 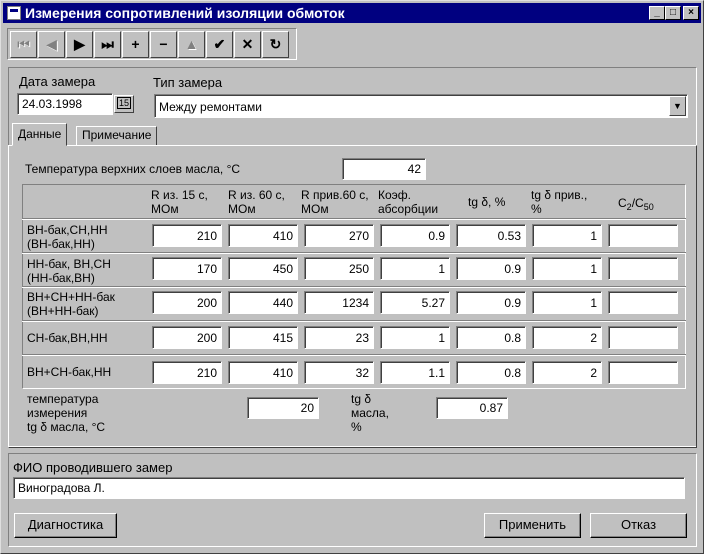 I want to click on grid-cell: 1.1, so click(x=415, y=372).